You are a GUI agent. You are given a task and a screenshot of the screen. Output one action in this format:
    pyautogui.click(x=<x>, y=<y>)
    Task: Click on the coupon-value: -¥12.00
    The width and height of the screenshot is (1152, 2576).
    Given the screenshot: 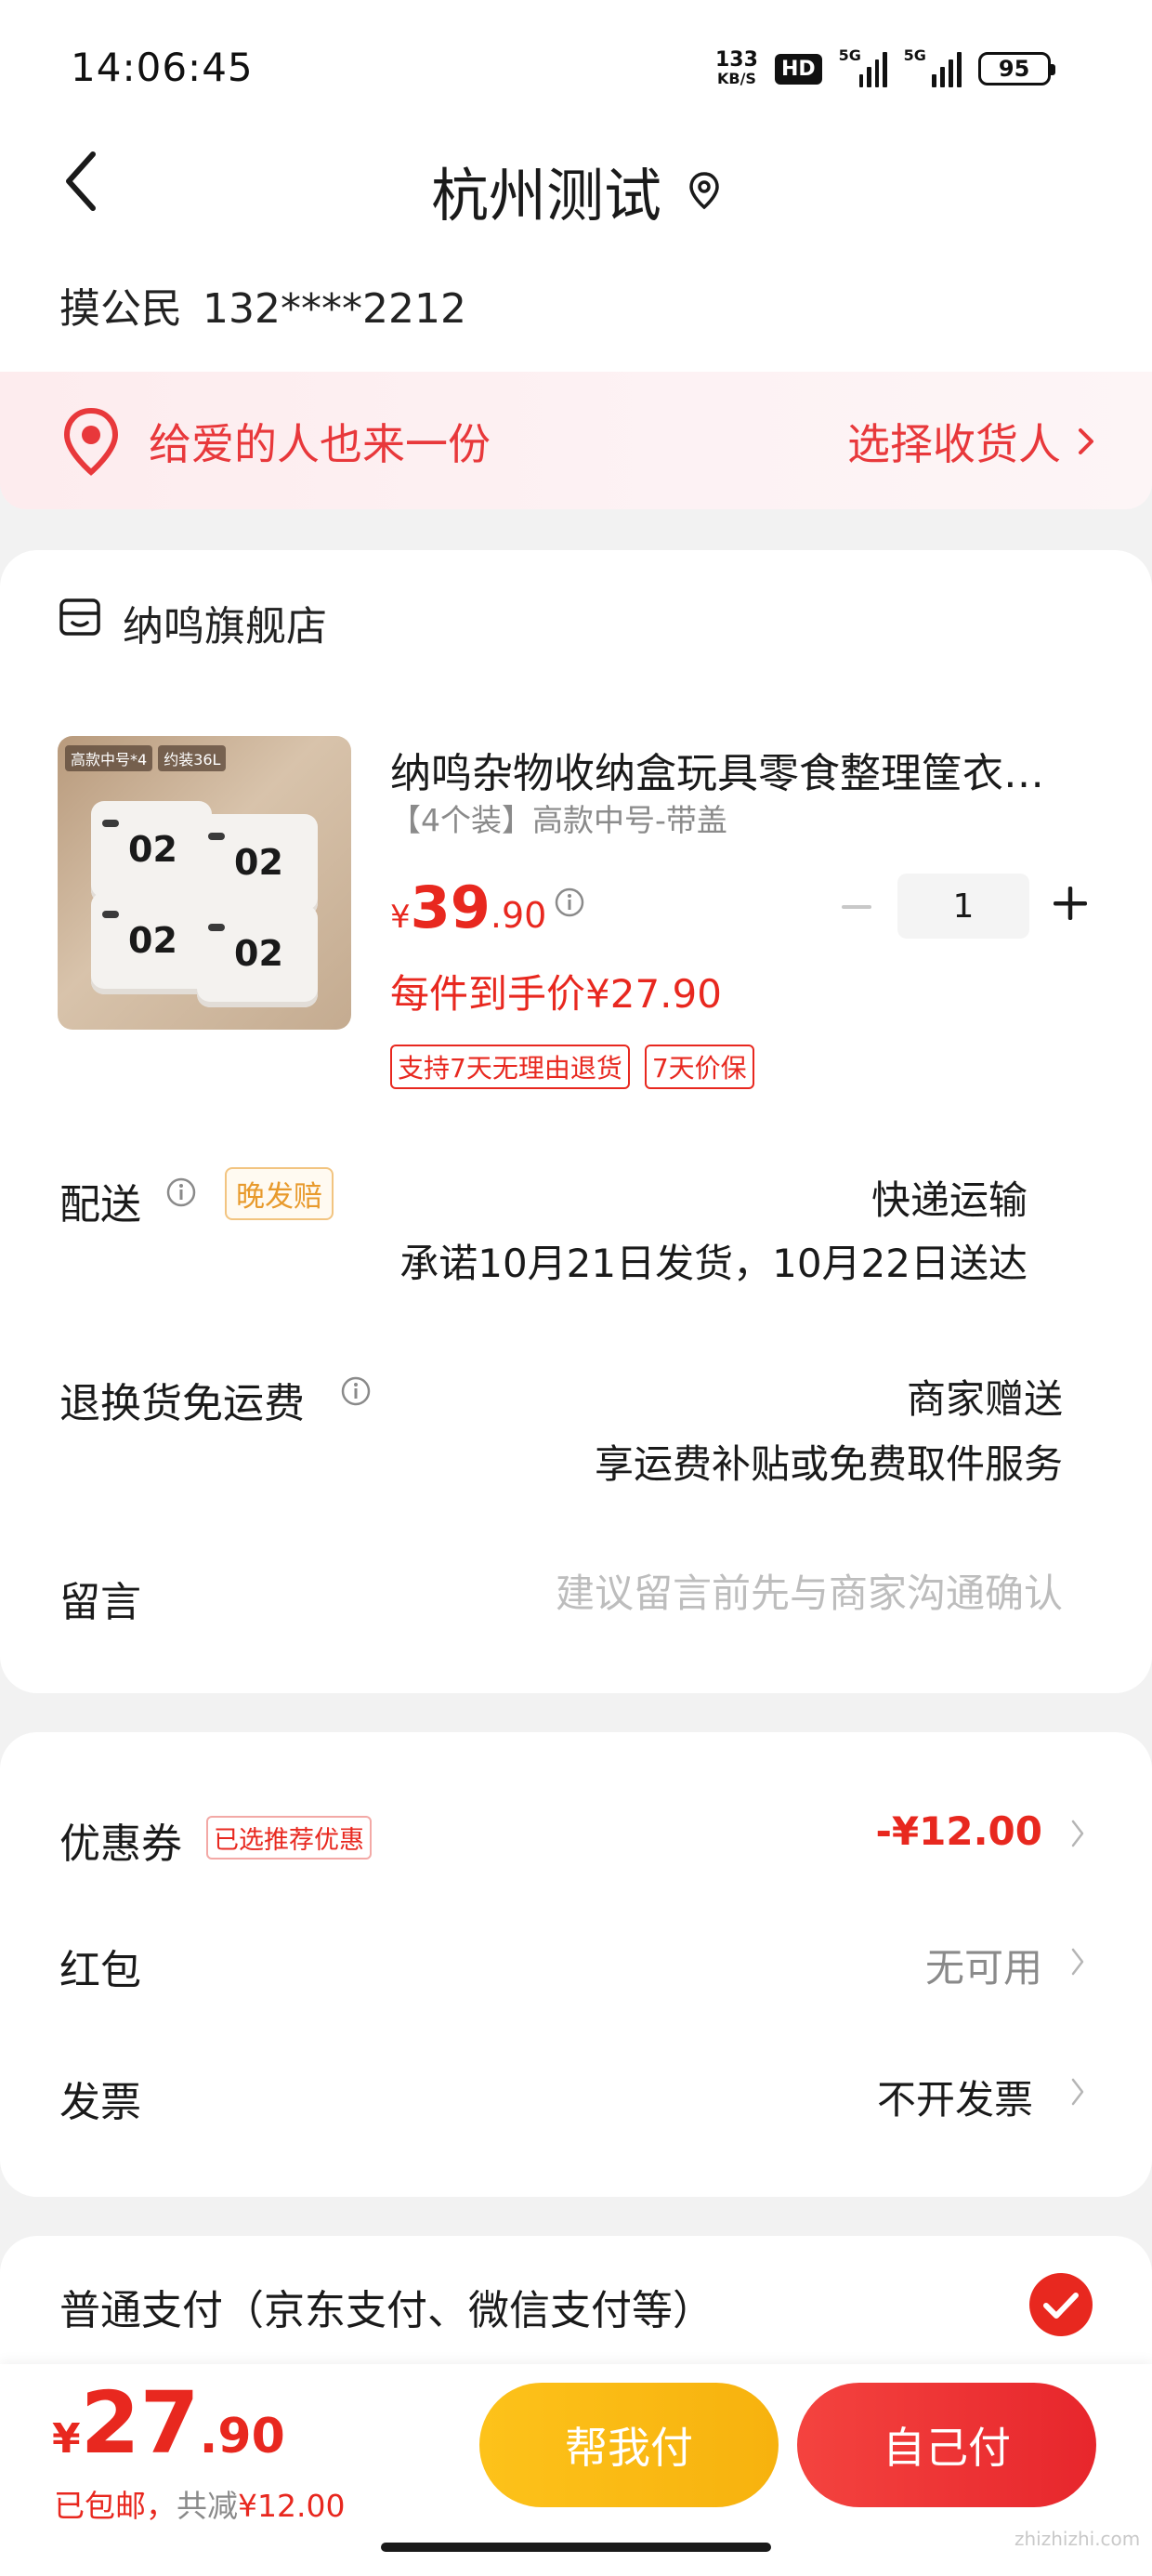 What is the action you would take?
    pyautogui.click(x=958, y=1831)
    